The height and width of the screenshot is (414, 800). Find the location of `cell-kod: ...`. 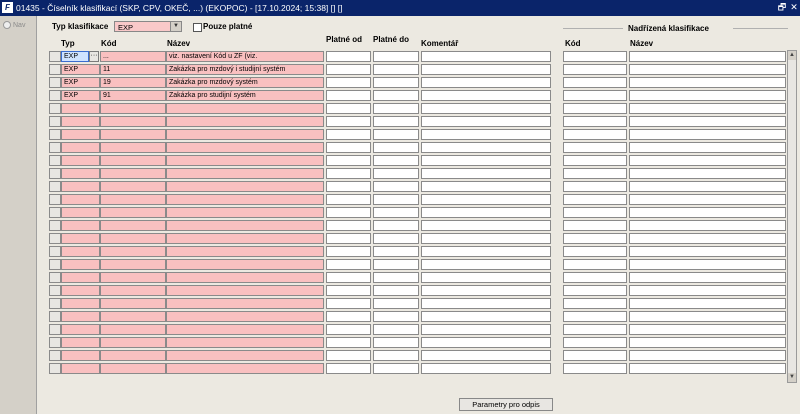

cell-kod: ... is located at coordinates (133, 56).